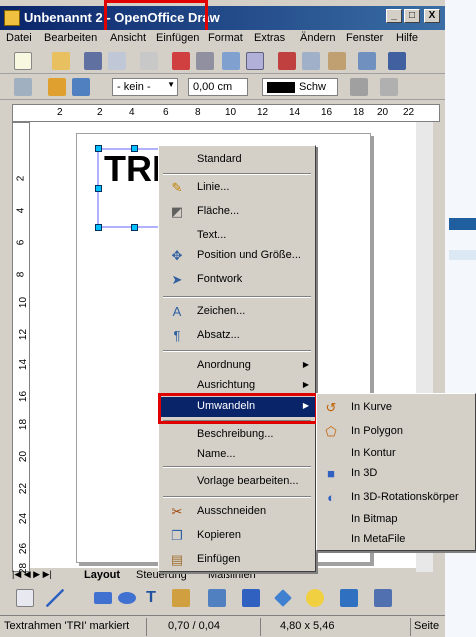  Describe the element at coordinates (217, 598) in the screenshot. I see `connector-icon` at that location.